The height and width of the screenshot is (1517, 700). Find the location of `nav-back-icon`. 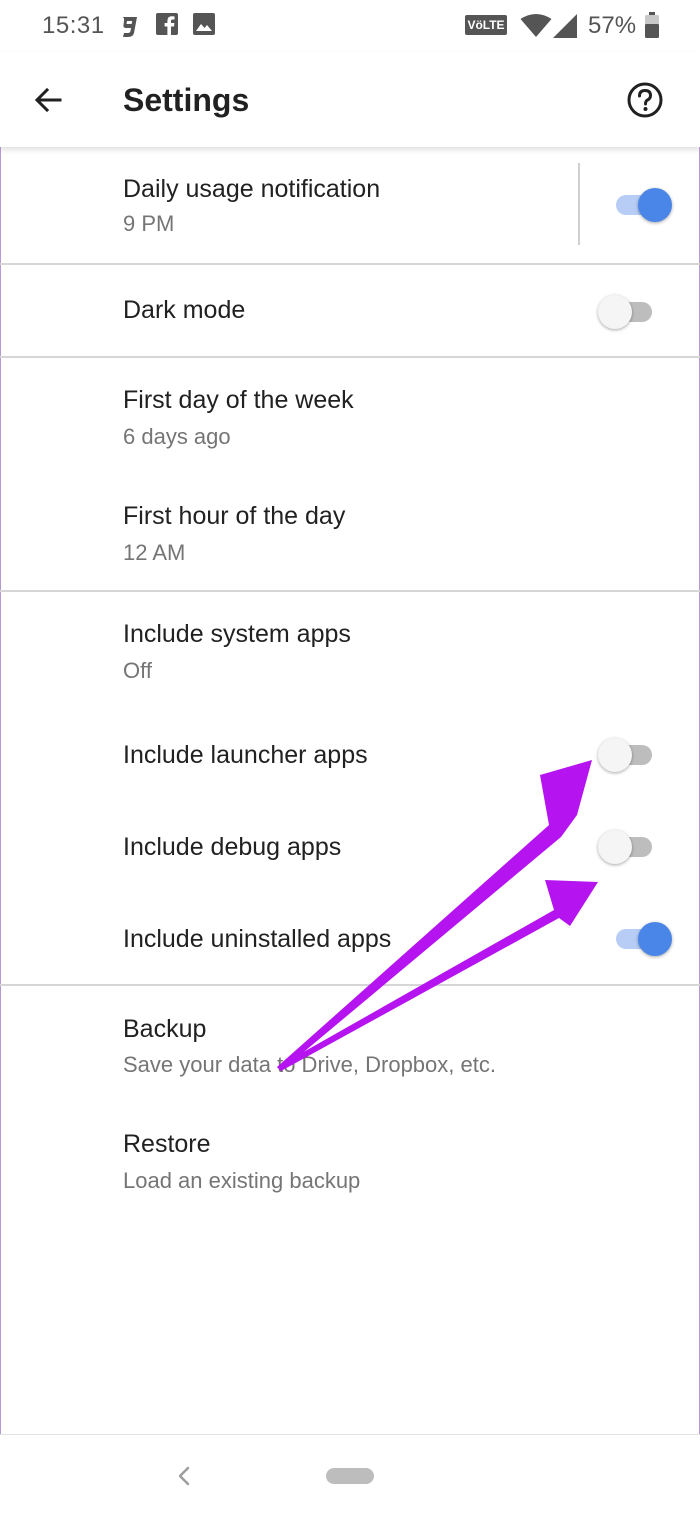

nav-back-icon is located at coordinates (185, 1476).